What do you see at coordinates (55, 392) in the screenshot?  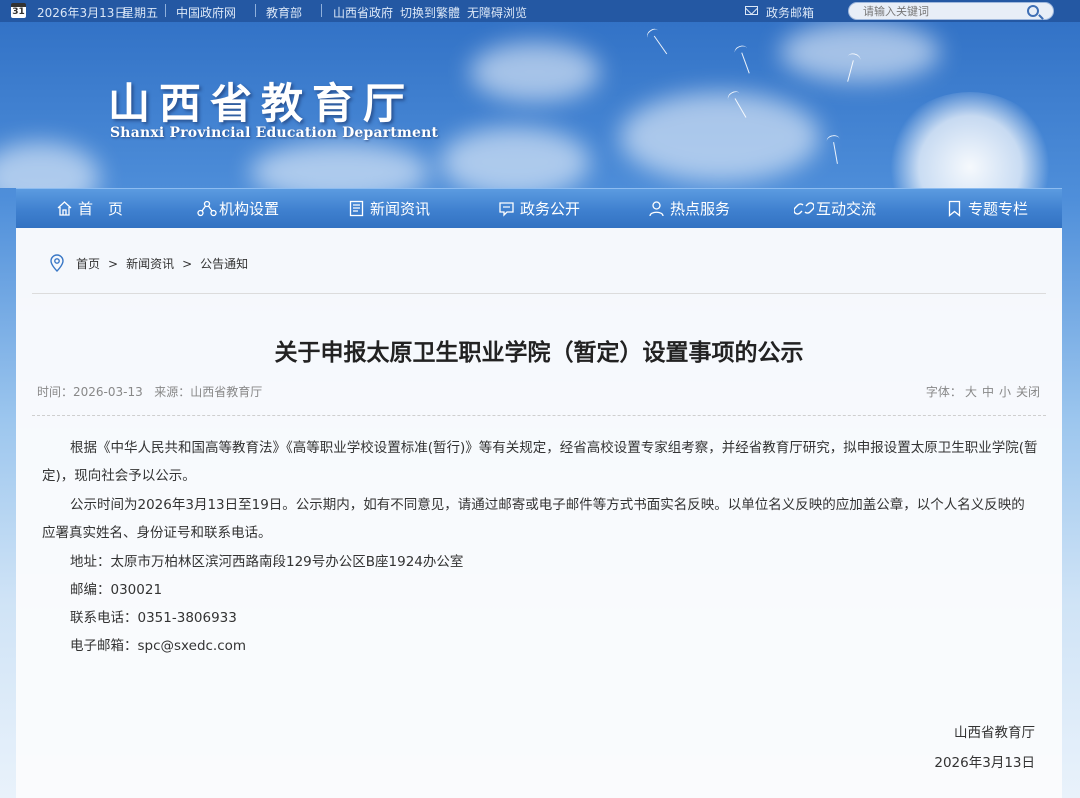 I see `time-label: 时间：` at bounding box center [55, 392].